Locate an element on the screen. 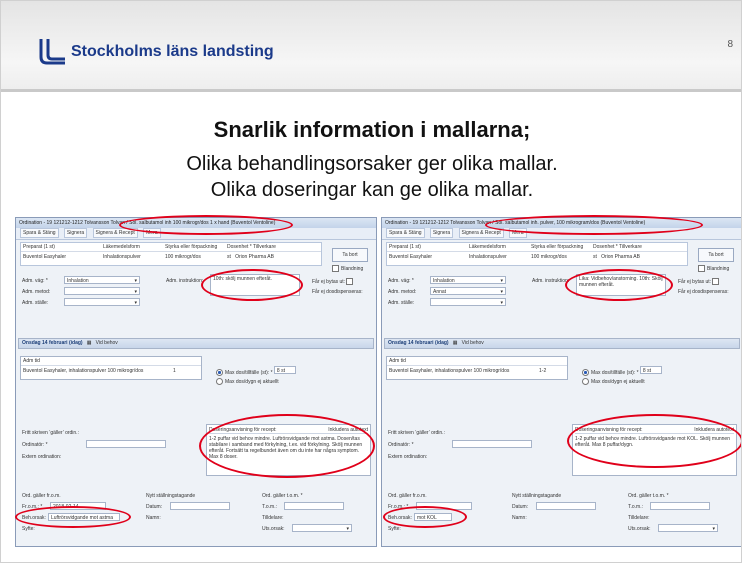 Image resolution: width=742 pixels, height=563 pixels. col-strength: Styrka eller förpackning is located at coordinates (191, 247).